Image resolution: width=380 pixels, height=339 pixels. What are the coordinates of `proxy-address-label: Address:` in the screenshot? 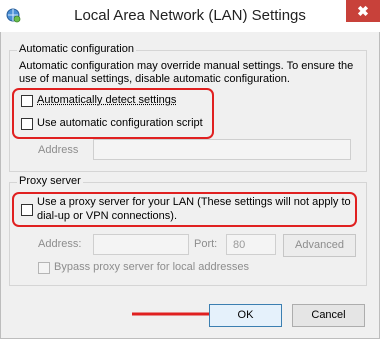 It's located at (60, 244).